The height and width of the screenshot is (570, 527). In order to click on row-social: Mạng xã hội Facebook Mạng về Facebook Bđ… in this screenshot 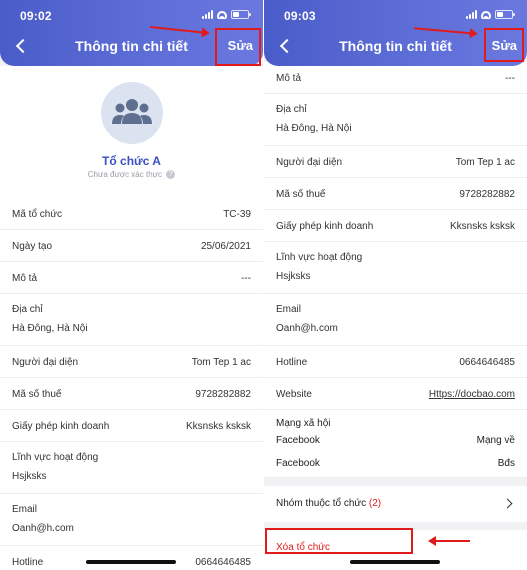, I will do `click(395, 444)`.